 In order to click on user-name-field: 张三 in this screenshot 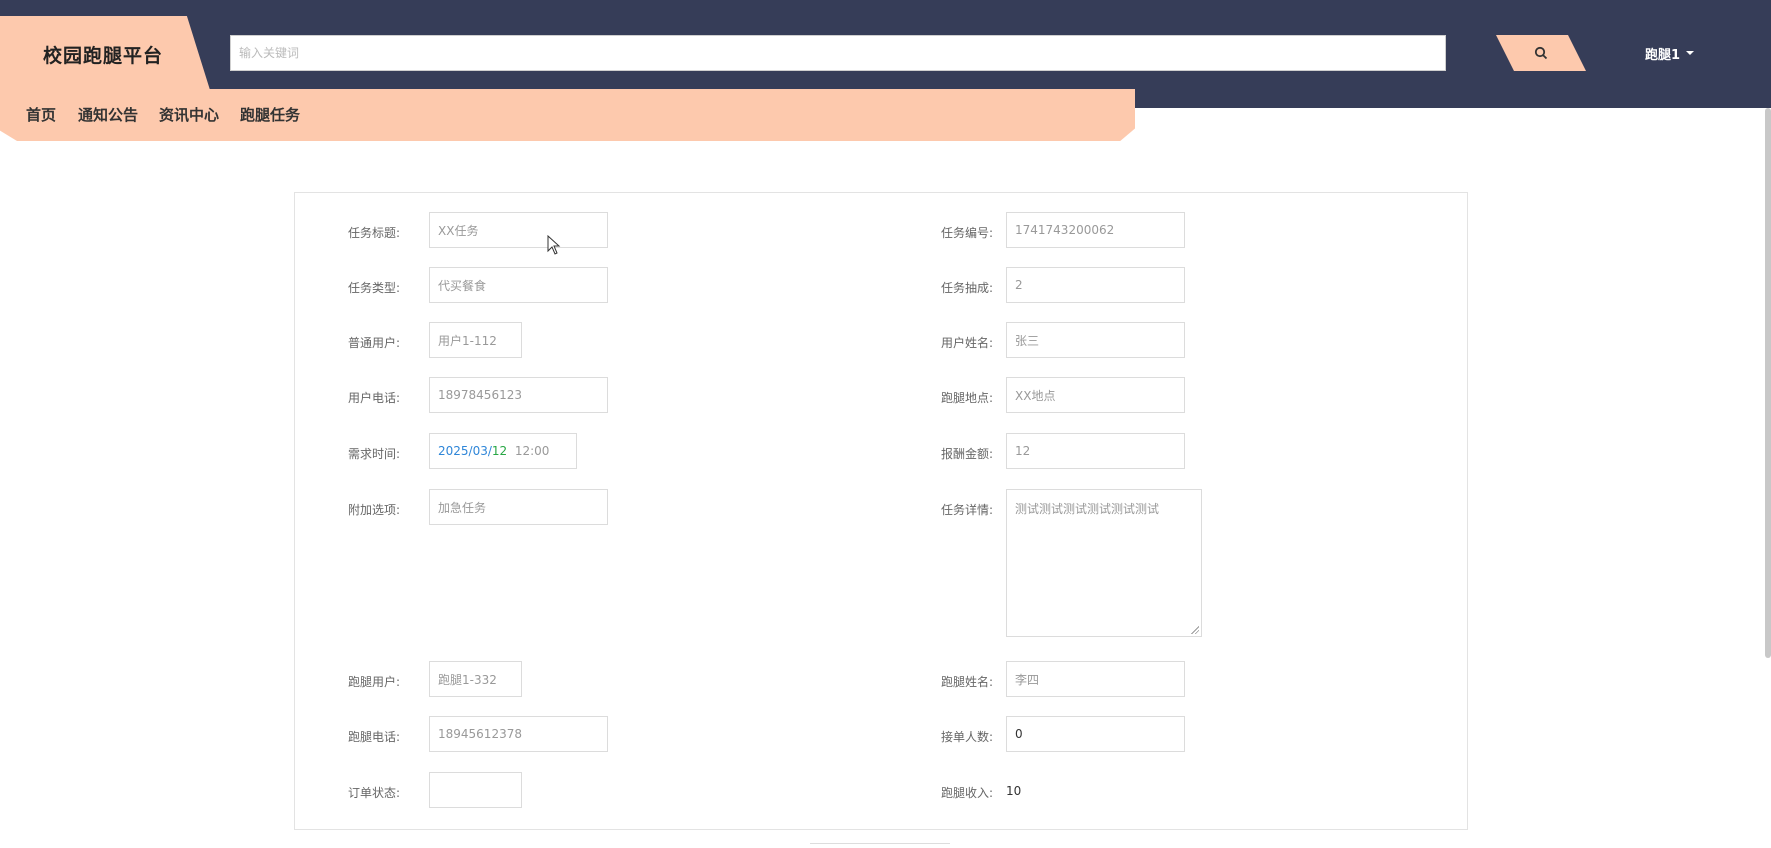, I will do `click(1095, 340)`.